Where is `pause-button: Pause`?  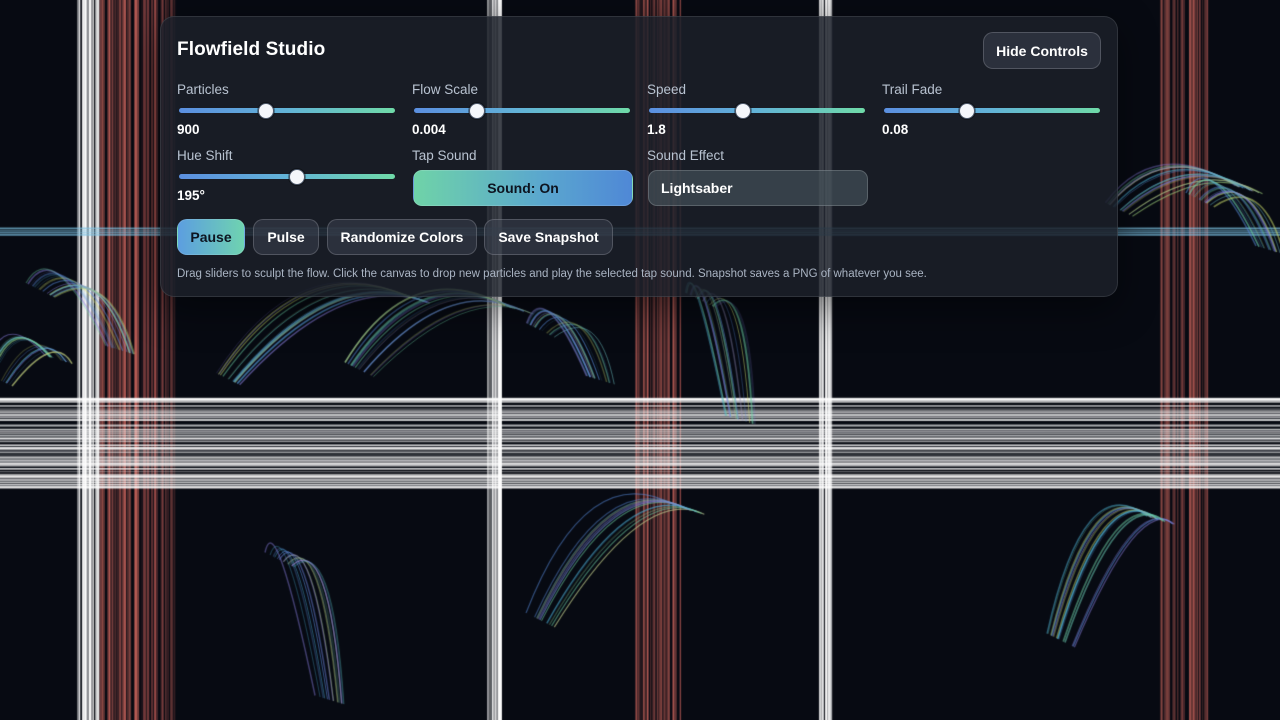 pause-button: Pause is located at coordinates (211, 237).